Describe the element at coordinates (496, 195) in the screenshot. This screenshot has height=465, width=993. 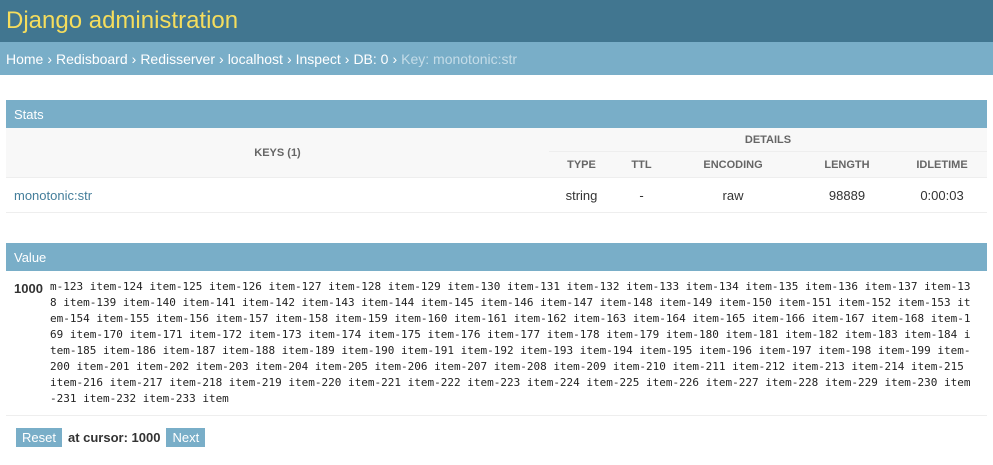
I see `table-row: monotonic:str string - raw 98889 0:00:03` at that location.